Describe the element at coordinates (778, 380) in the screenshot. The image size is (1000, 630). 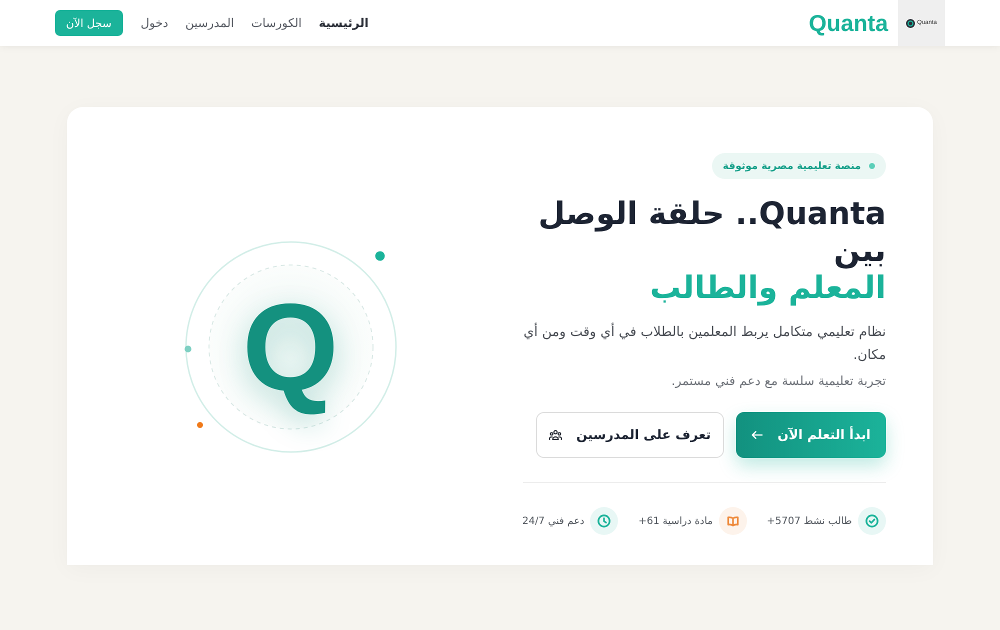
I see `hero-subtext: تجربة تعليمية سلسة مع دعم فني مستمر.` at that location.